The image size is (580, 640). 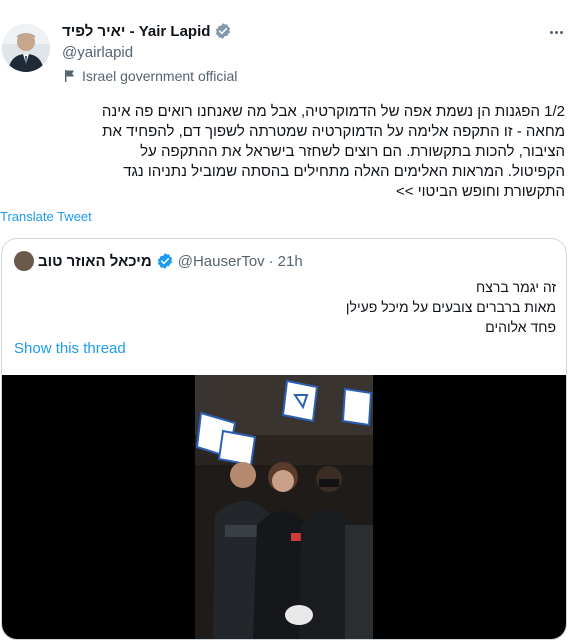 I want to click on quoted-author-handle: @HauserTov, so click(x=221, y=261).